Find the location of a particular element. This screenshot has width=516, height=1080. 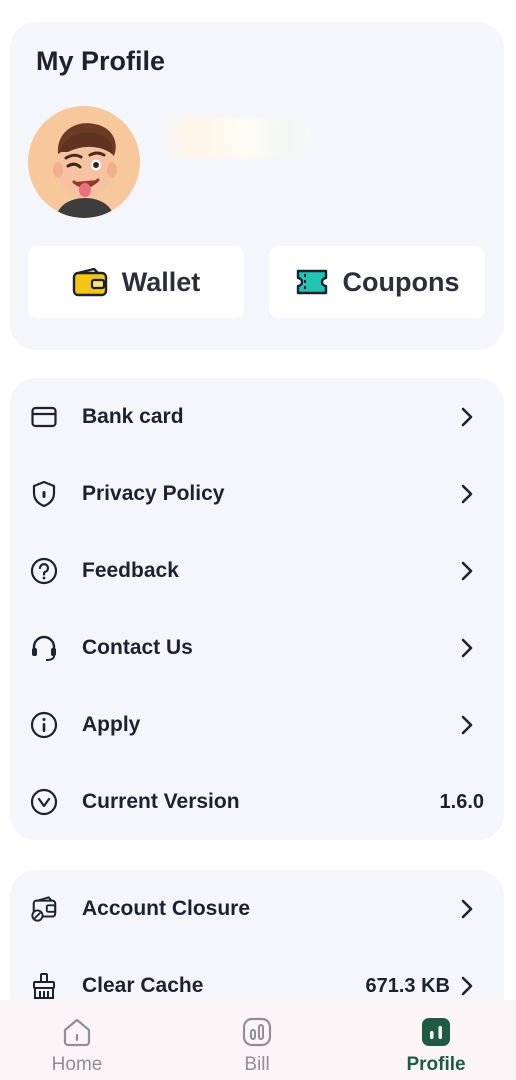

wallet-button: Wallet is located at coordinates (136, 282).